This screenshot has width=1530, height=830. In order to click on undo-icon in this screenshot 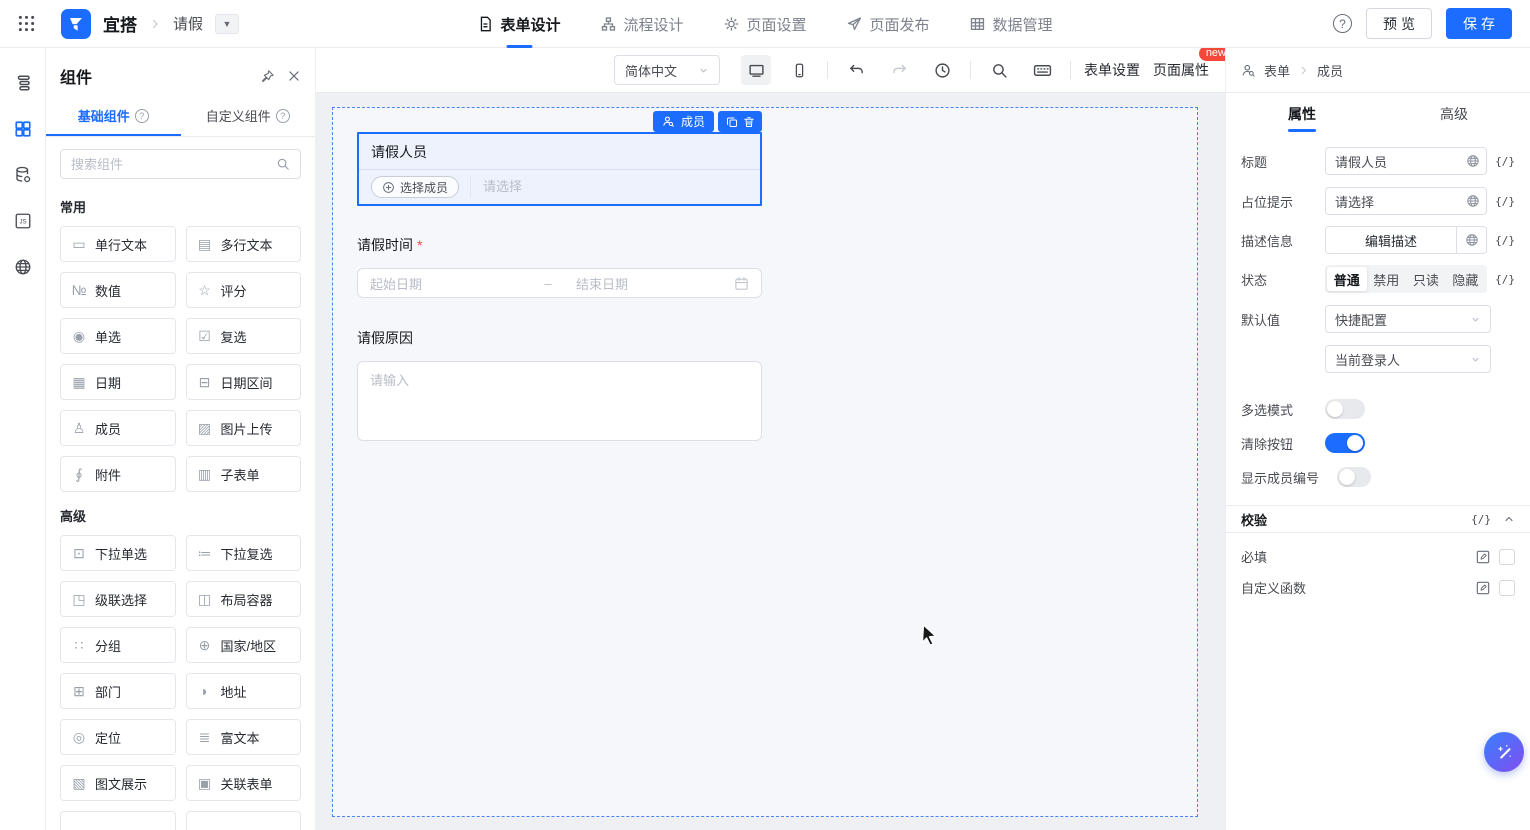, I will do `click(856, 70)`.